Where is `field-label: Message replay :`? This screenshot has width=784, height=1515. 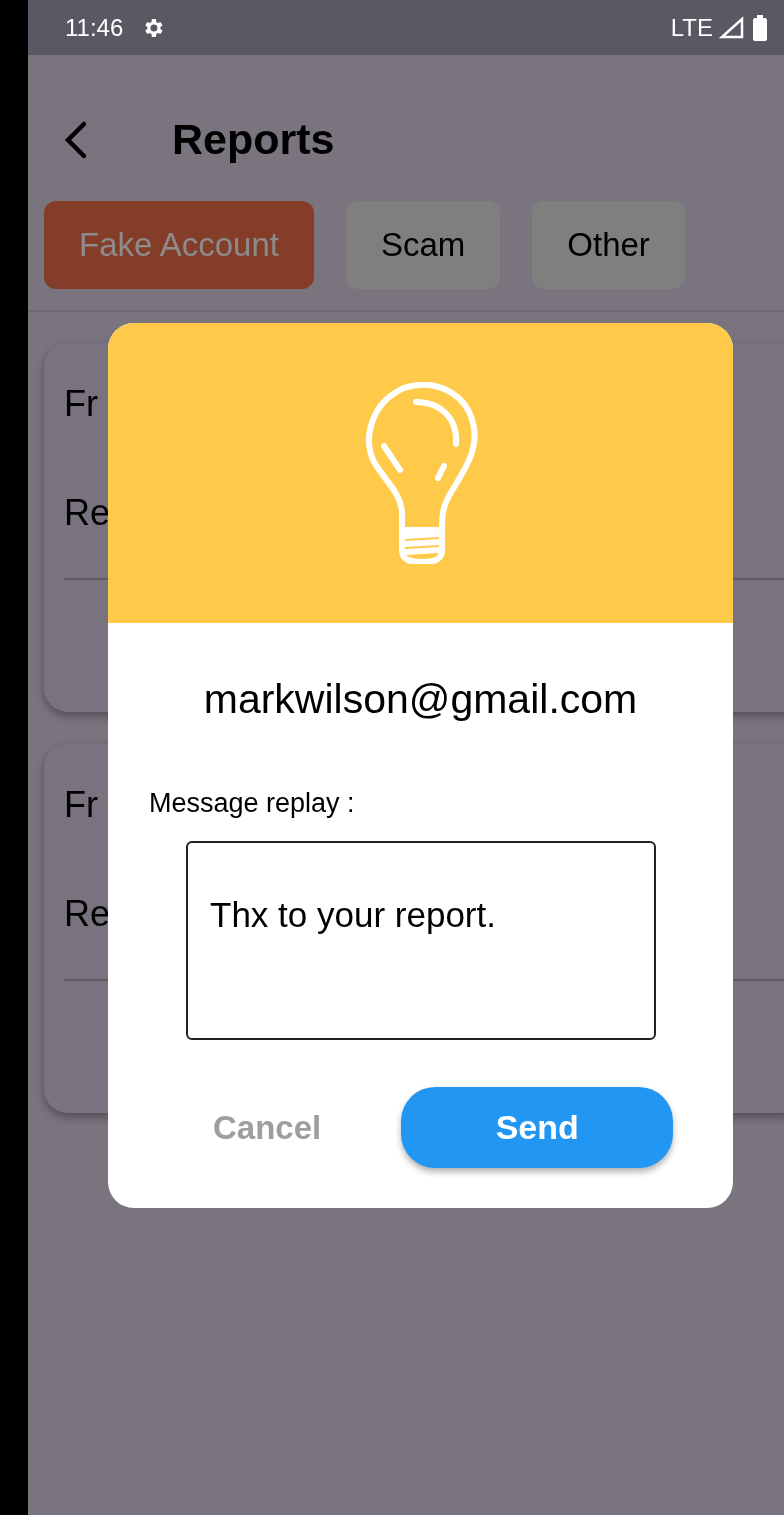 field-label: Message replay : is located at coordinates (252, 803).